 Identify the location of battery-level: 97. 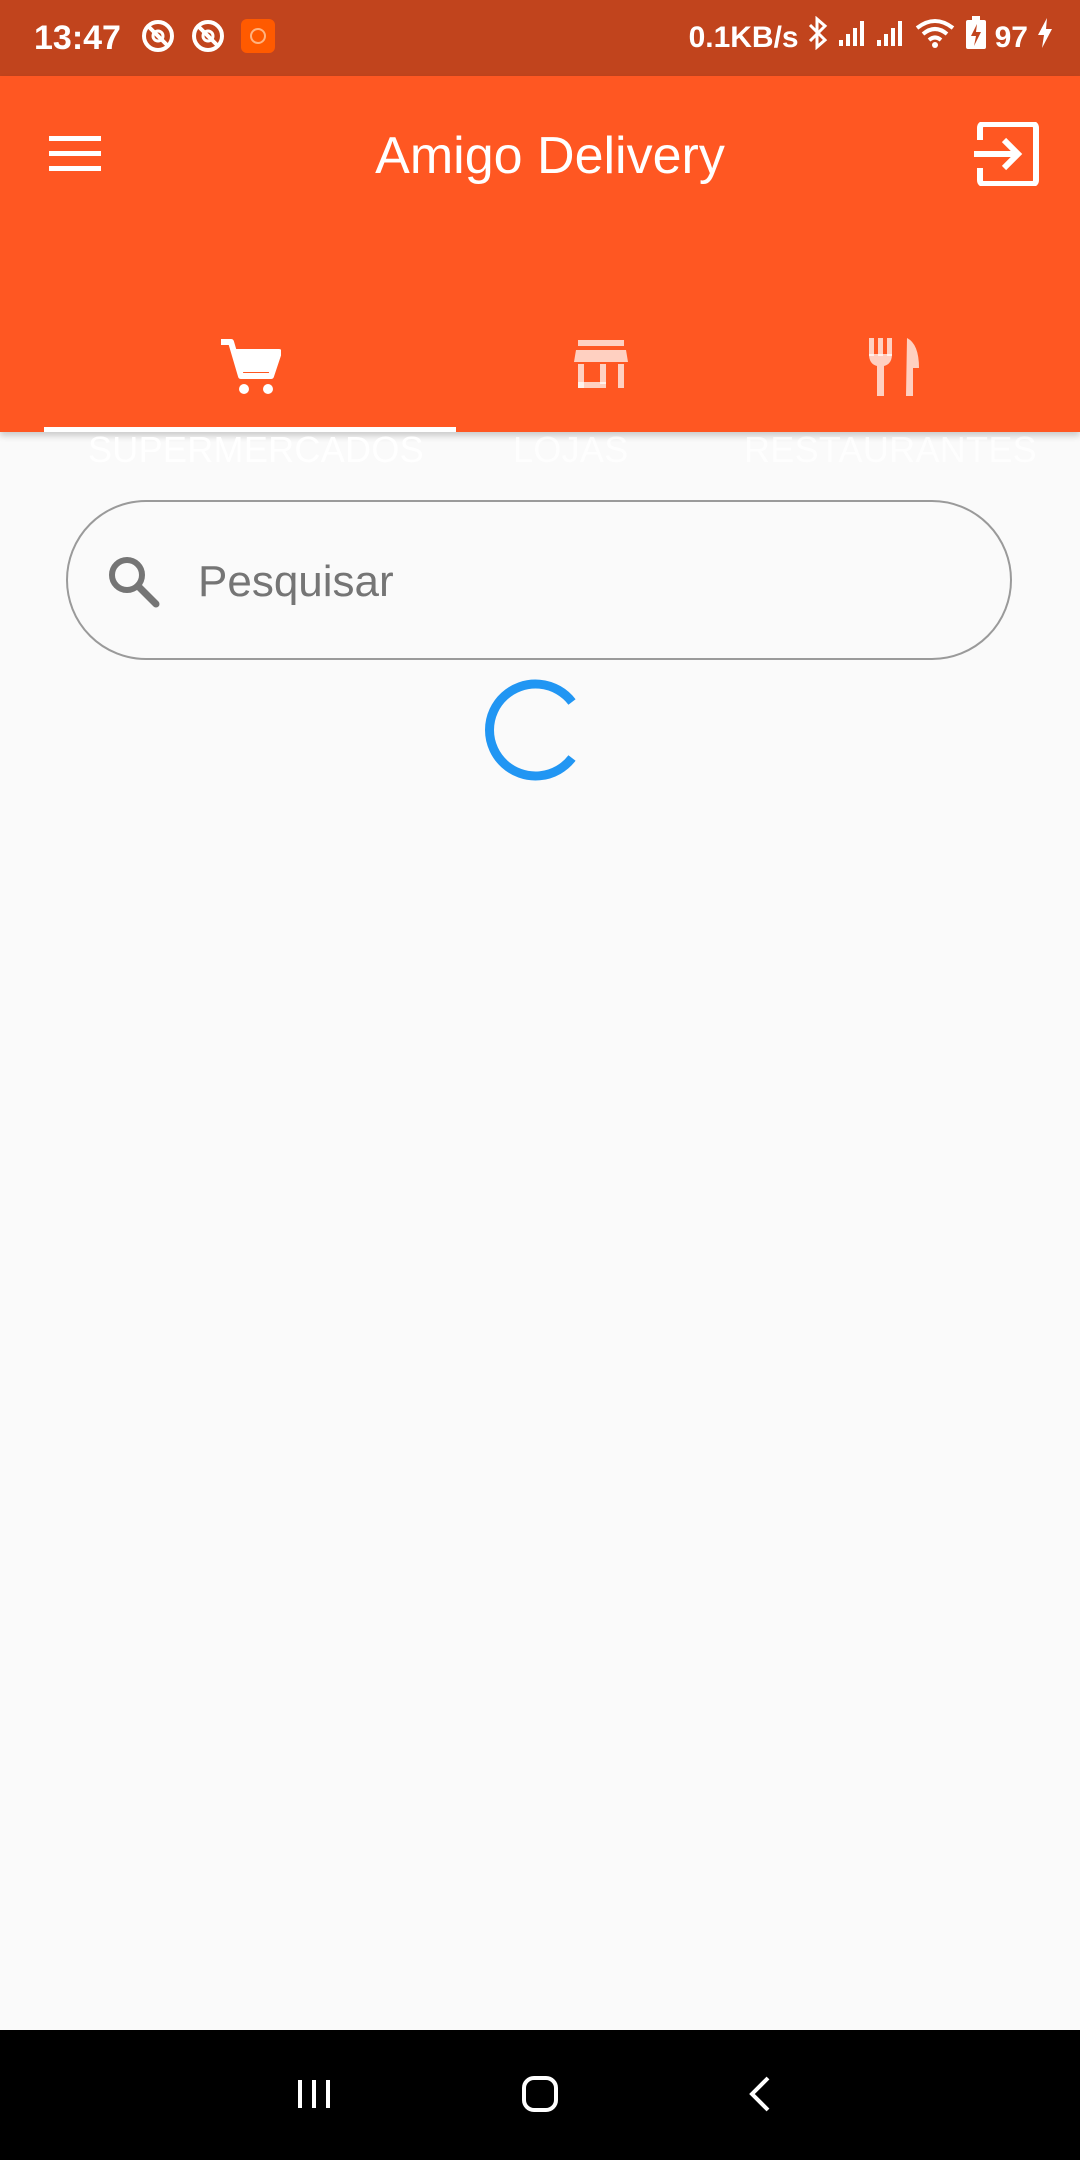
(1011, 37).